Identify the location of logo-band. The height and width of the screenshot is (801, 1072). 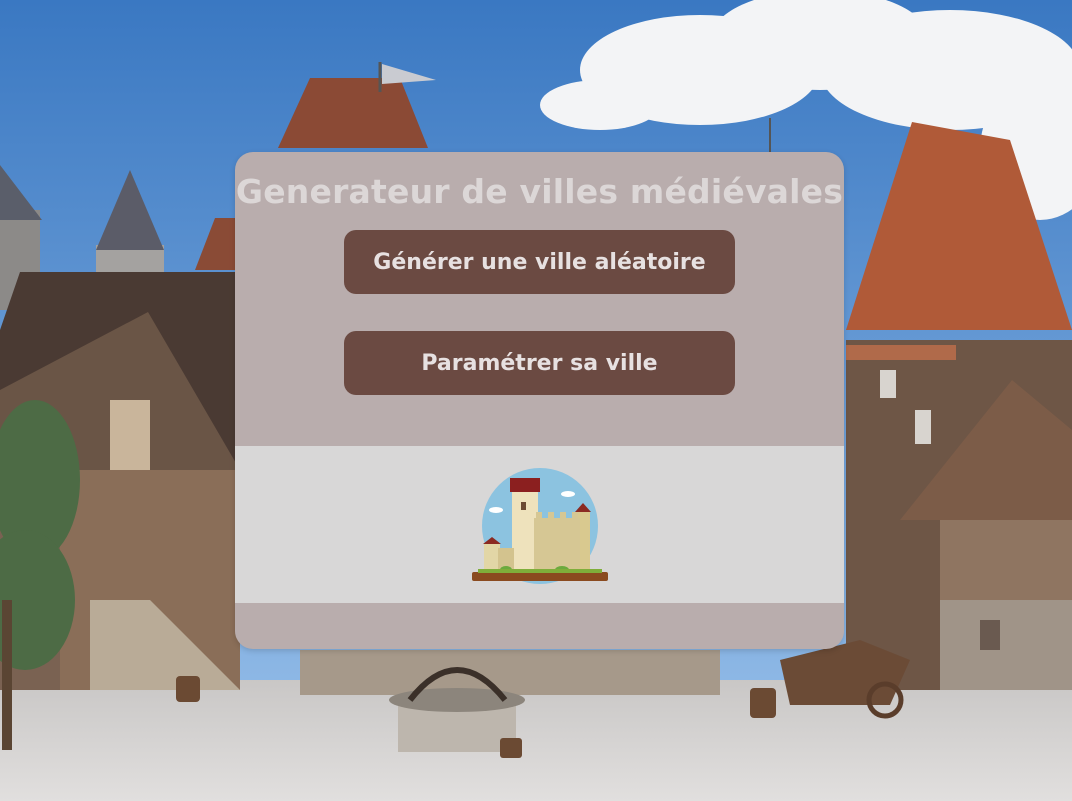
(539, 524).